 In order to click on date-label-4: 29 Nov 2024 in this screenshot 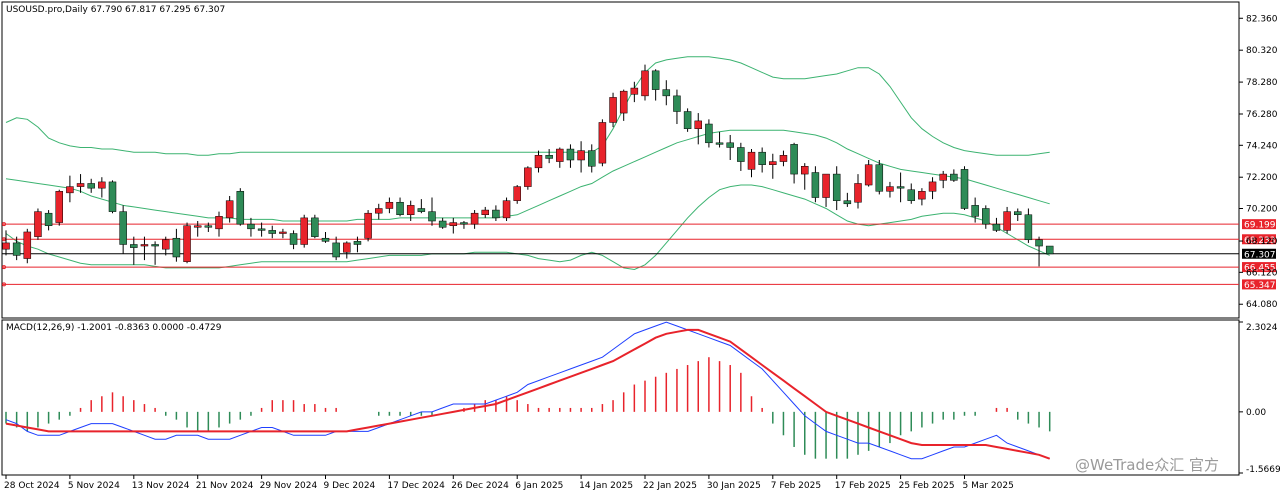, I will do `click(289, 486)`.